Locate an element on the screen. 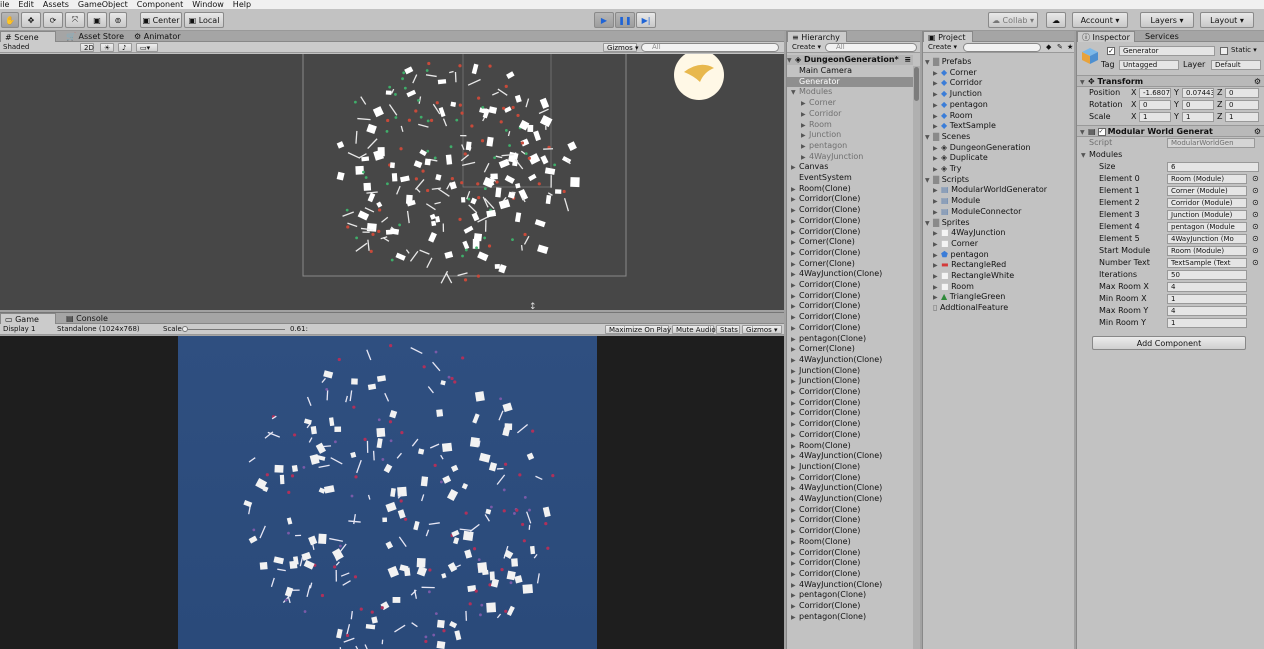 This screenshot has height=649, width=1264. hierarchy-scroll-thumb is located at coordinates (916, 84).